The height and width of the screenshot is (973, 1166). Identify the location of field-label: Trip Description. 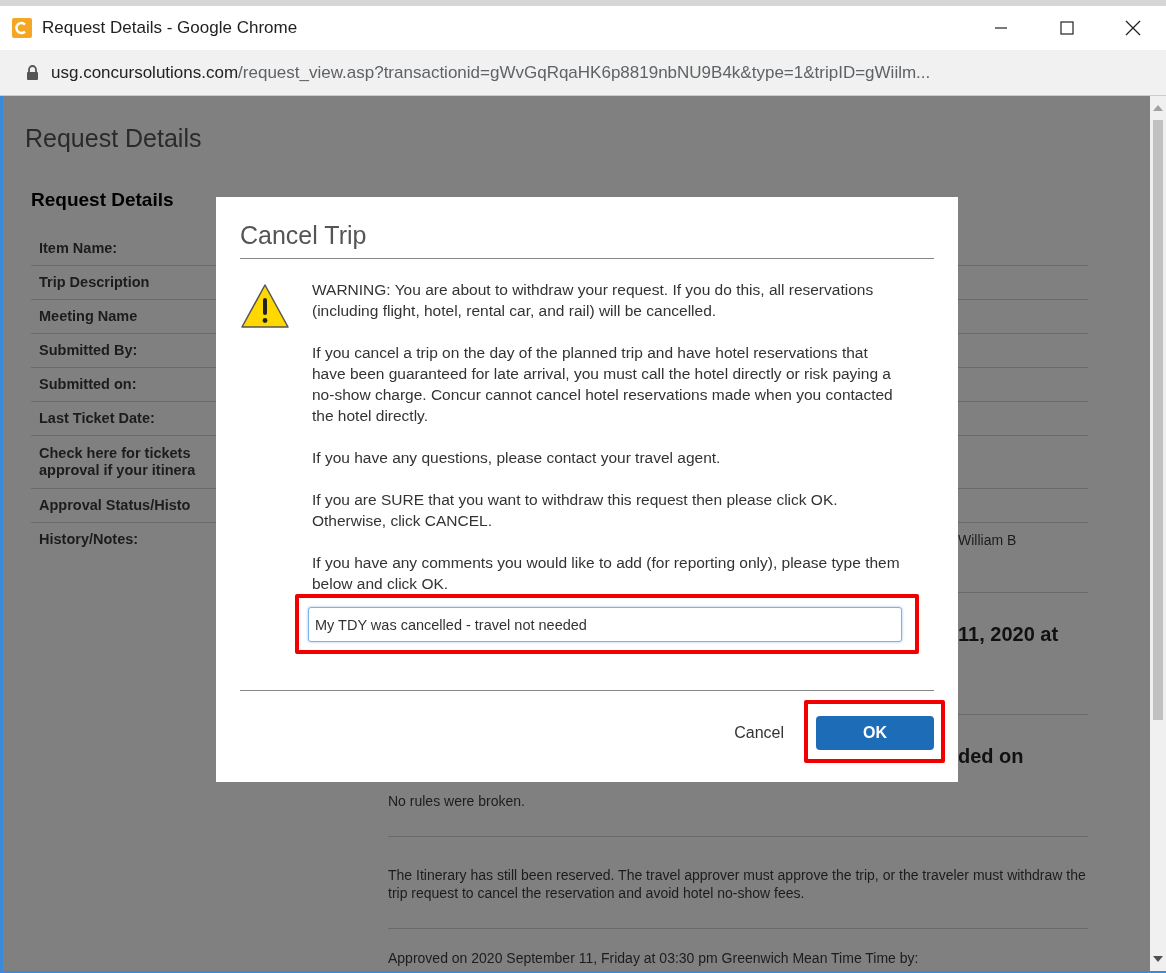
(94, 282).